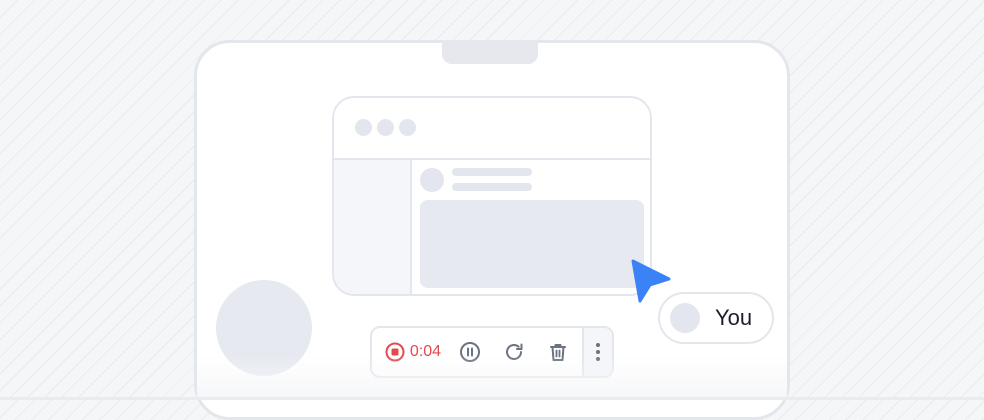 This screenshot has width=984, height=420. Describe the element at coordinates (373, 227) in the screenshot. I see `browser-sidebar-placeholder` at that location.